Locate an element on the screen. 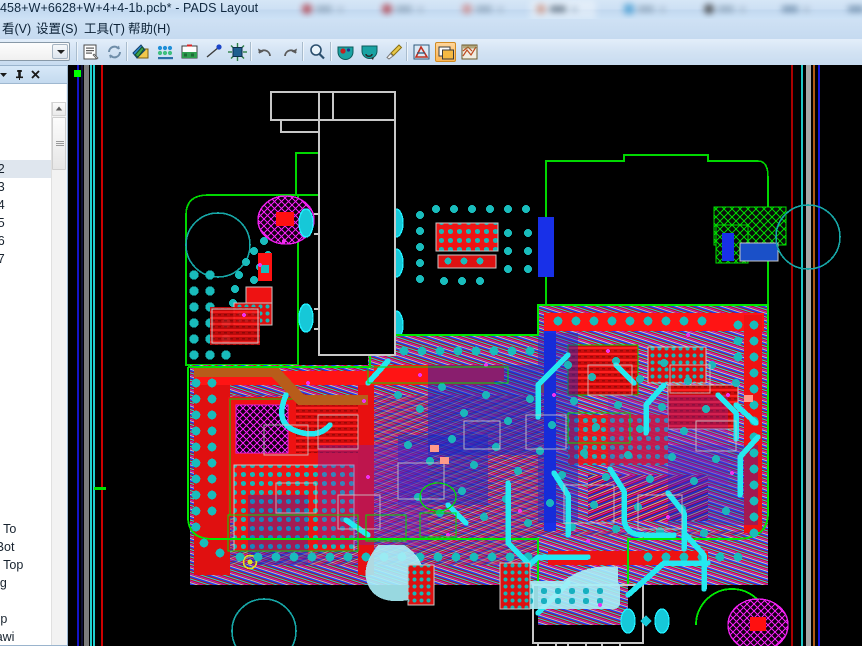  obscured-tab-strip is located at coordinates (570, 9).